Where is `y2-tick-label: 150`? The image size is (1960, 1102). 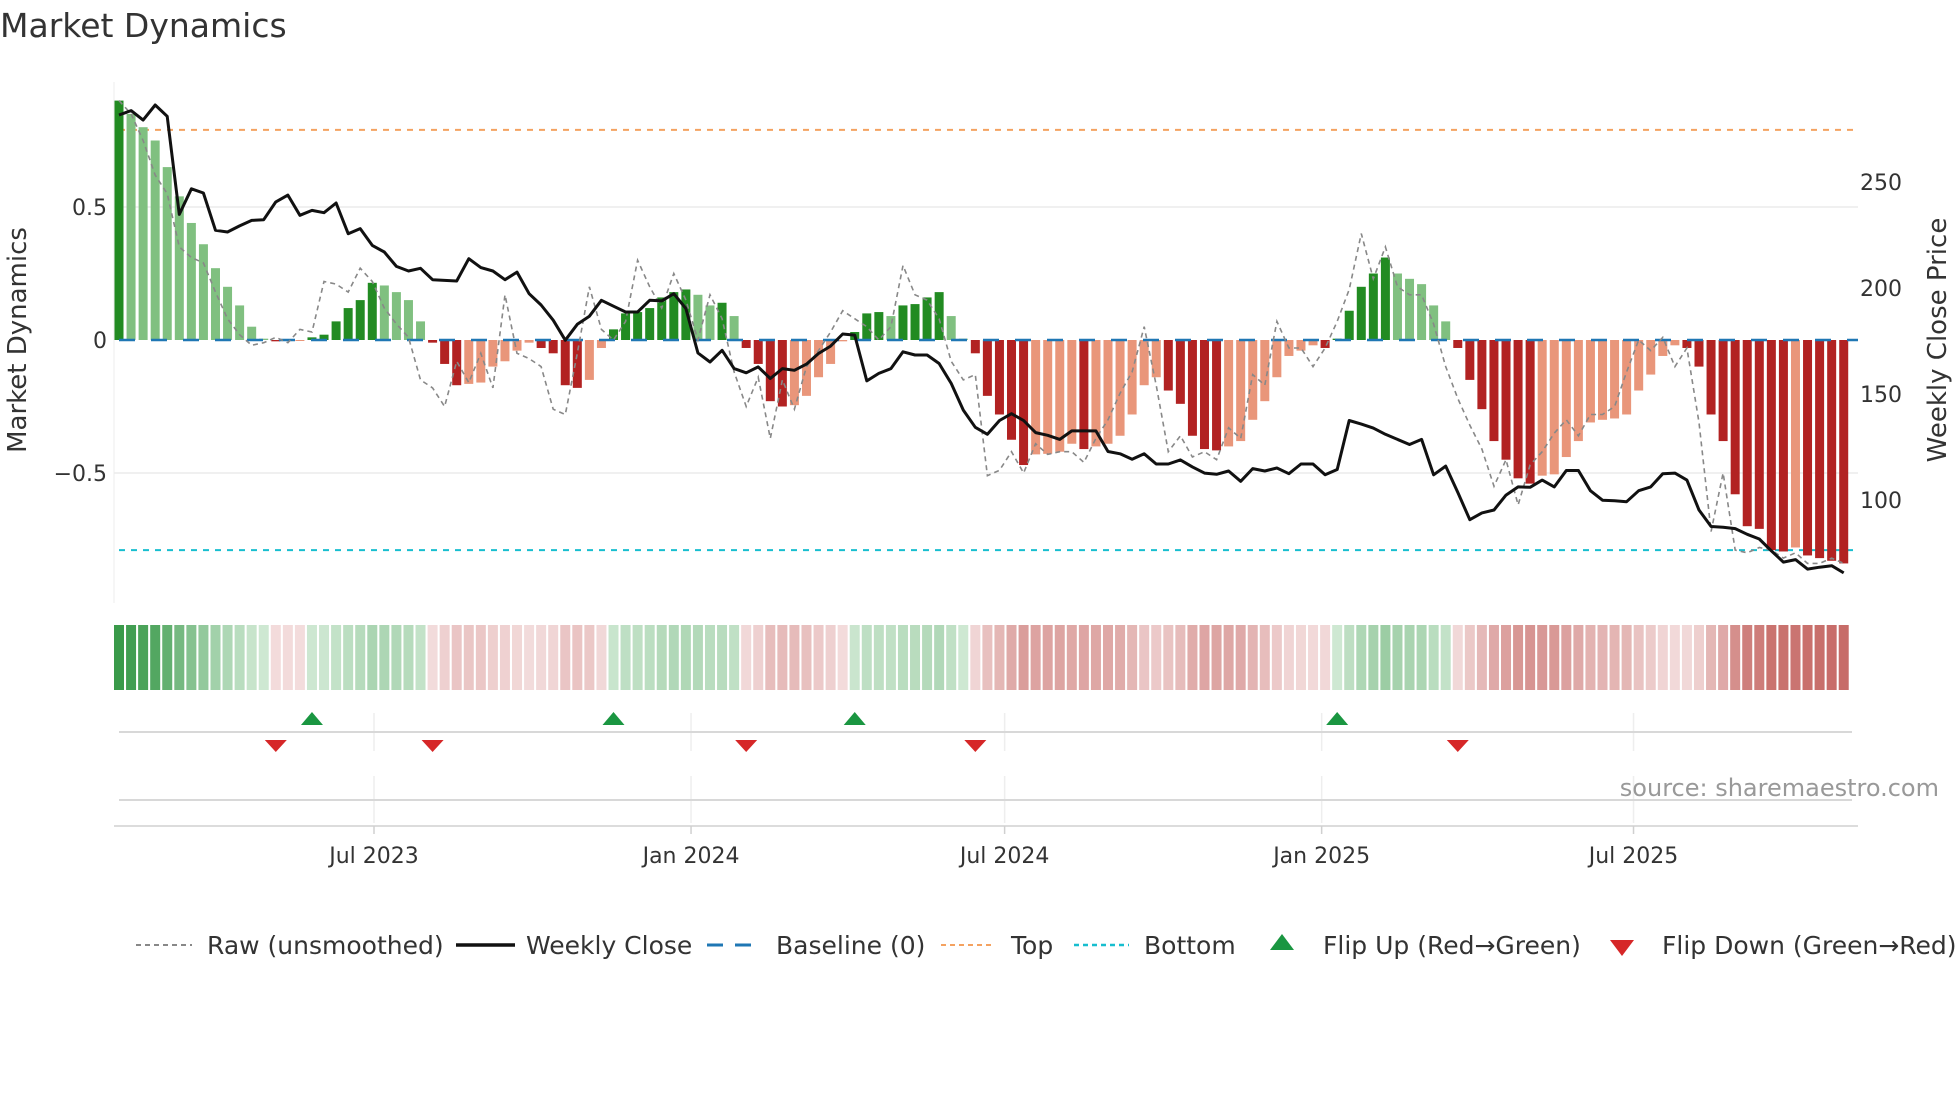
y2-tick-label: 150 is located at coordinates (1881, 395).